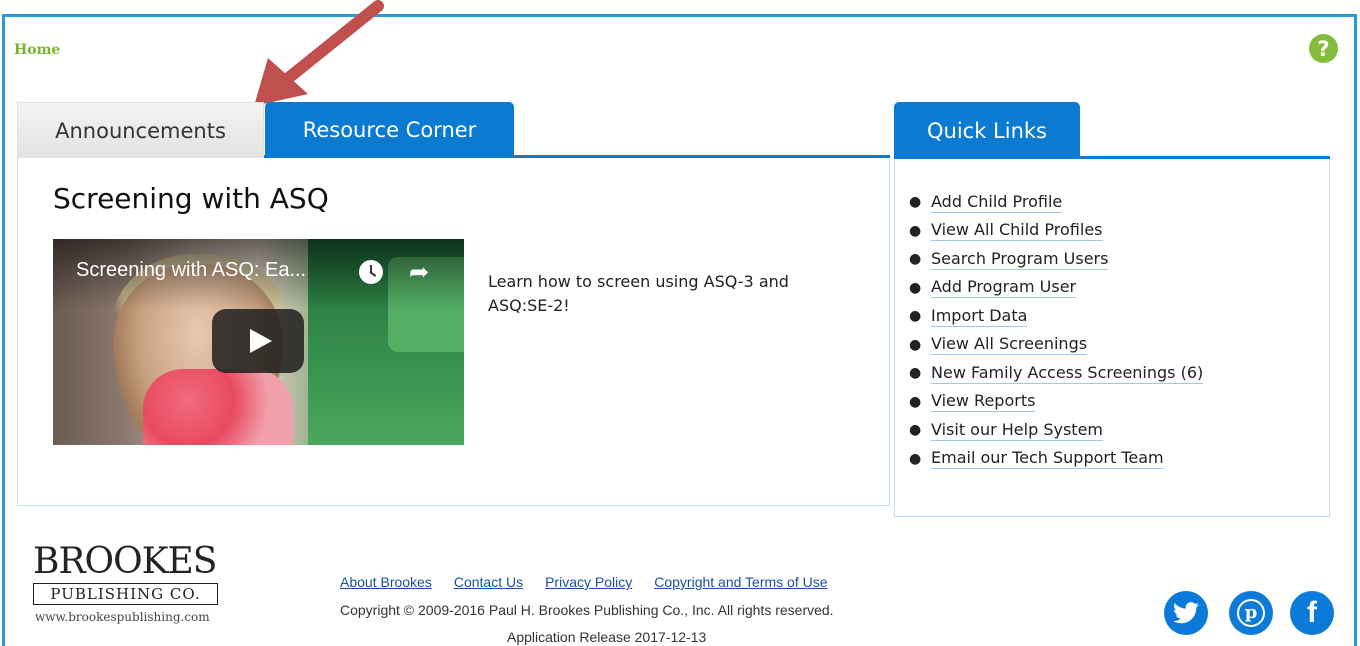  I want to click on quick-link-new-family-access-screenings: New Family Access Screenings (6), so click(1067, 373).